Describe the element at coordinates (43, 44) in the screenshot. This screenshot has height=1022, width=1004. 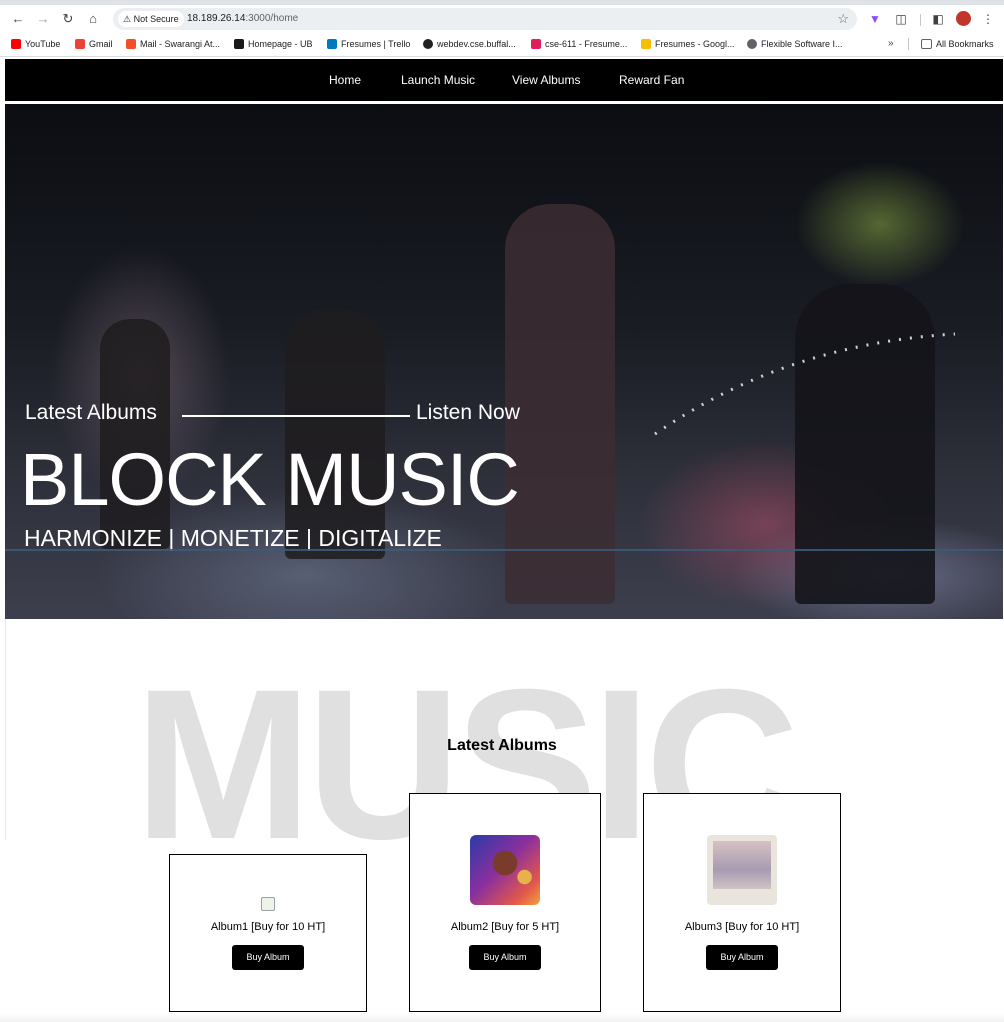
I see `bookmark-label: YouTube` at that location.